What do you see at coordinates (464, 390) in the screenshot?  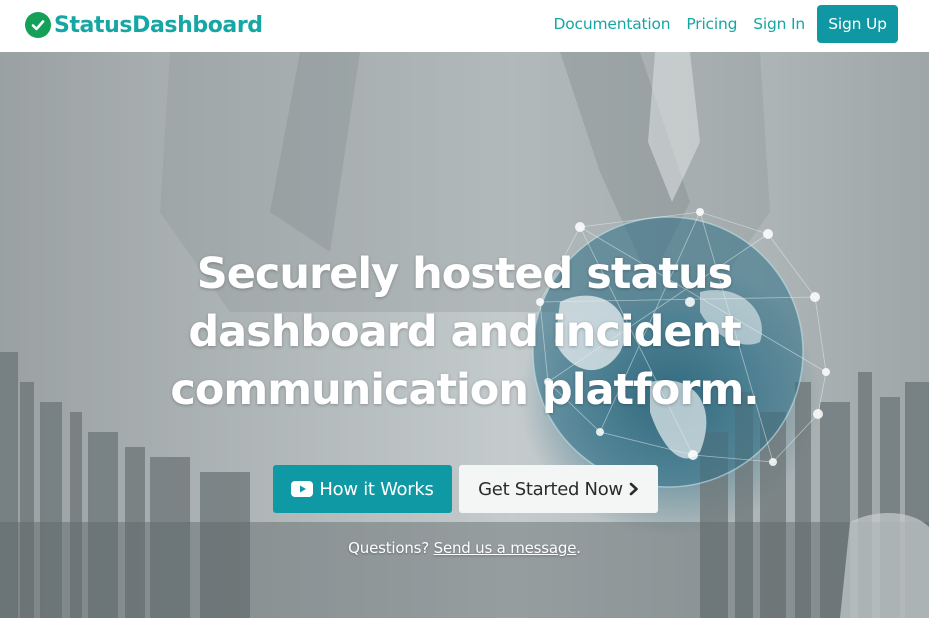 I see `headline-line: communication platform.` at bounding box center [464, 390].